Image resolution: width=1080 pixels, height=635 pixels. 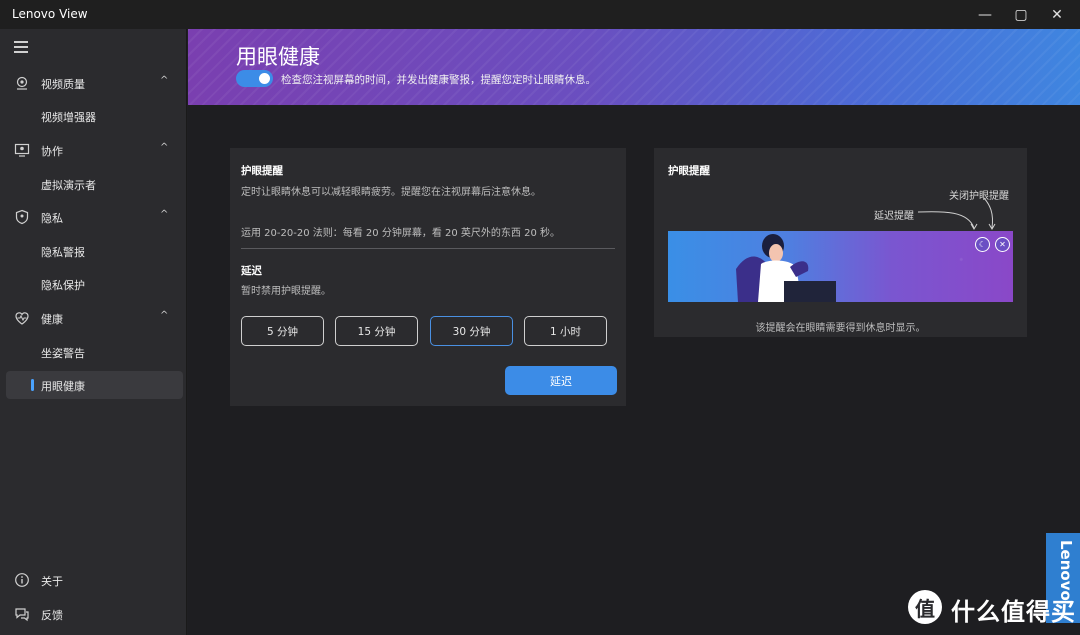 What do you see at coordinates (32, 385) in the screenshot?
I see `active-indicator` at bounding box center [32, 385].